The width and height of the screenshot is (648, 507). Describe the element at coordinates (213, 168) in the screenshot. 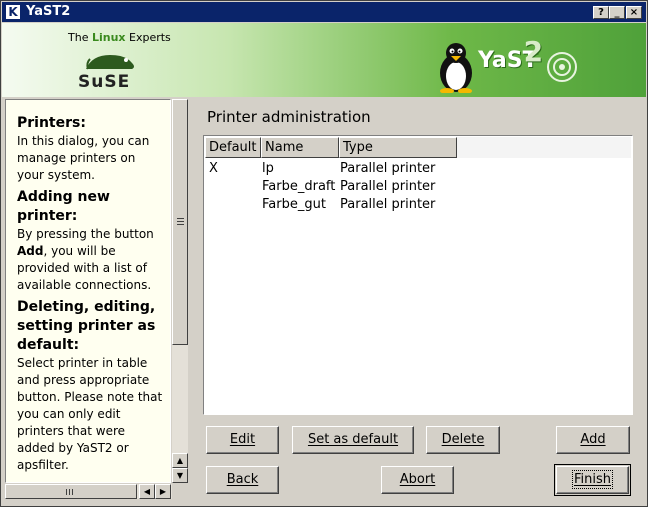

I see `cell-default: X` at that location.